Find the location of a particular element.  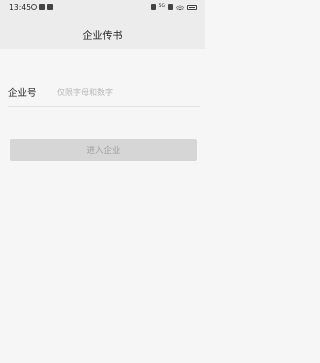

status-time: 13:45 is located at coordinates (20, 7).